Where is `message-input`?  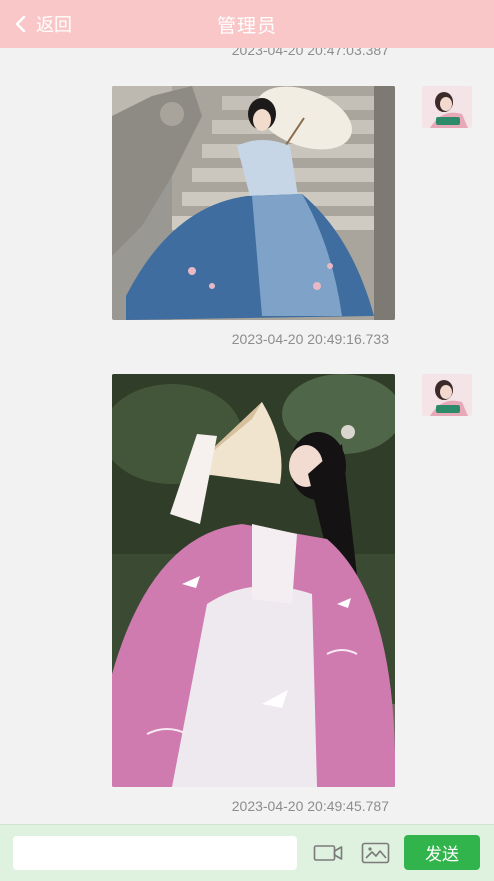 message-input is located at coordinates (155, 853).